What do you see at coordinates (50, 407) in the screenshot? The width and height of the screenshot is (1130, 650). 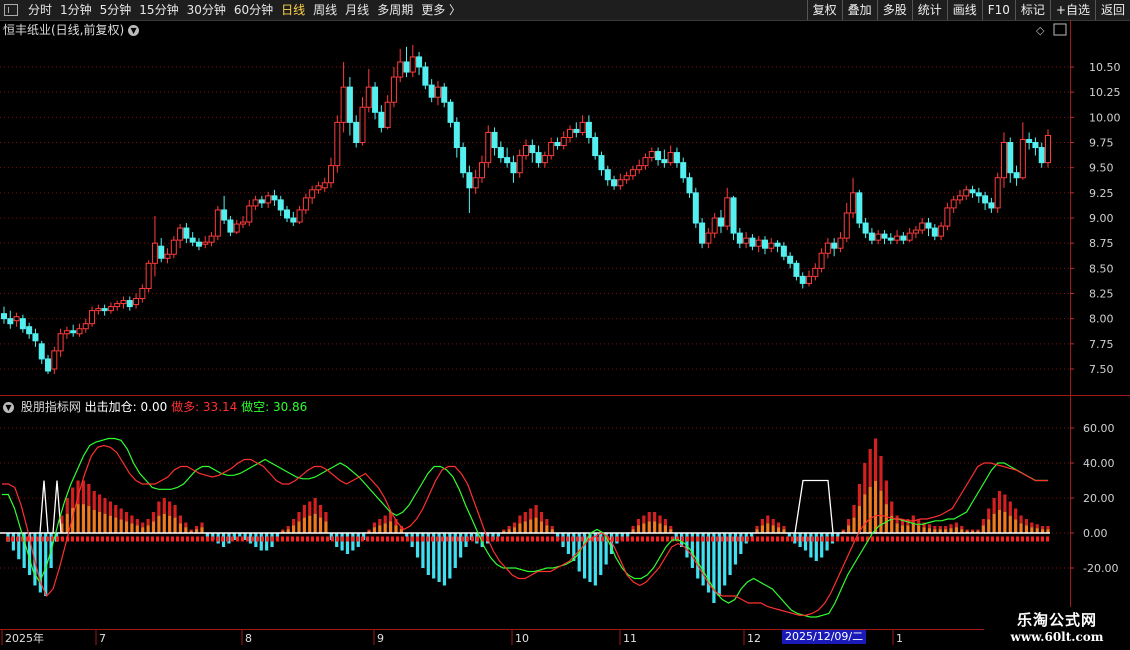 I see `indicator-name: 股朋指标网` at bounding box center [50, 407].